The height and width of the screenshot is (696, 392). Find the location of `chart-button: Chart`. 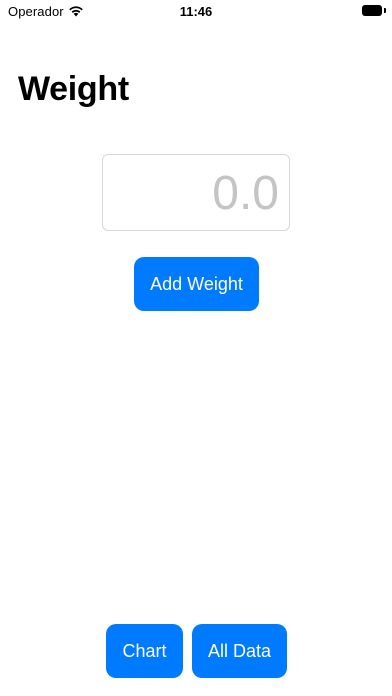

chart-button: Chart is located at coordinates (144, 651).